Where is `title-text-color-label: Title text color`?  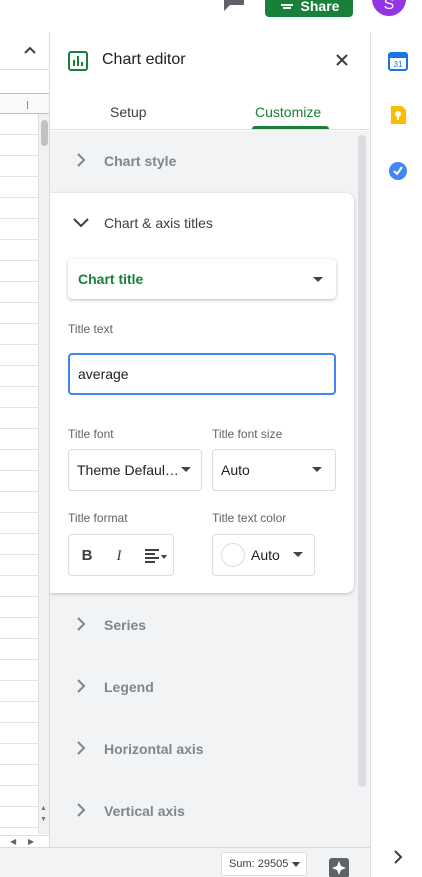
title-text-color-label: Title text color is located at coordinates (249, 518).